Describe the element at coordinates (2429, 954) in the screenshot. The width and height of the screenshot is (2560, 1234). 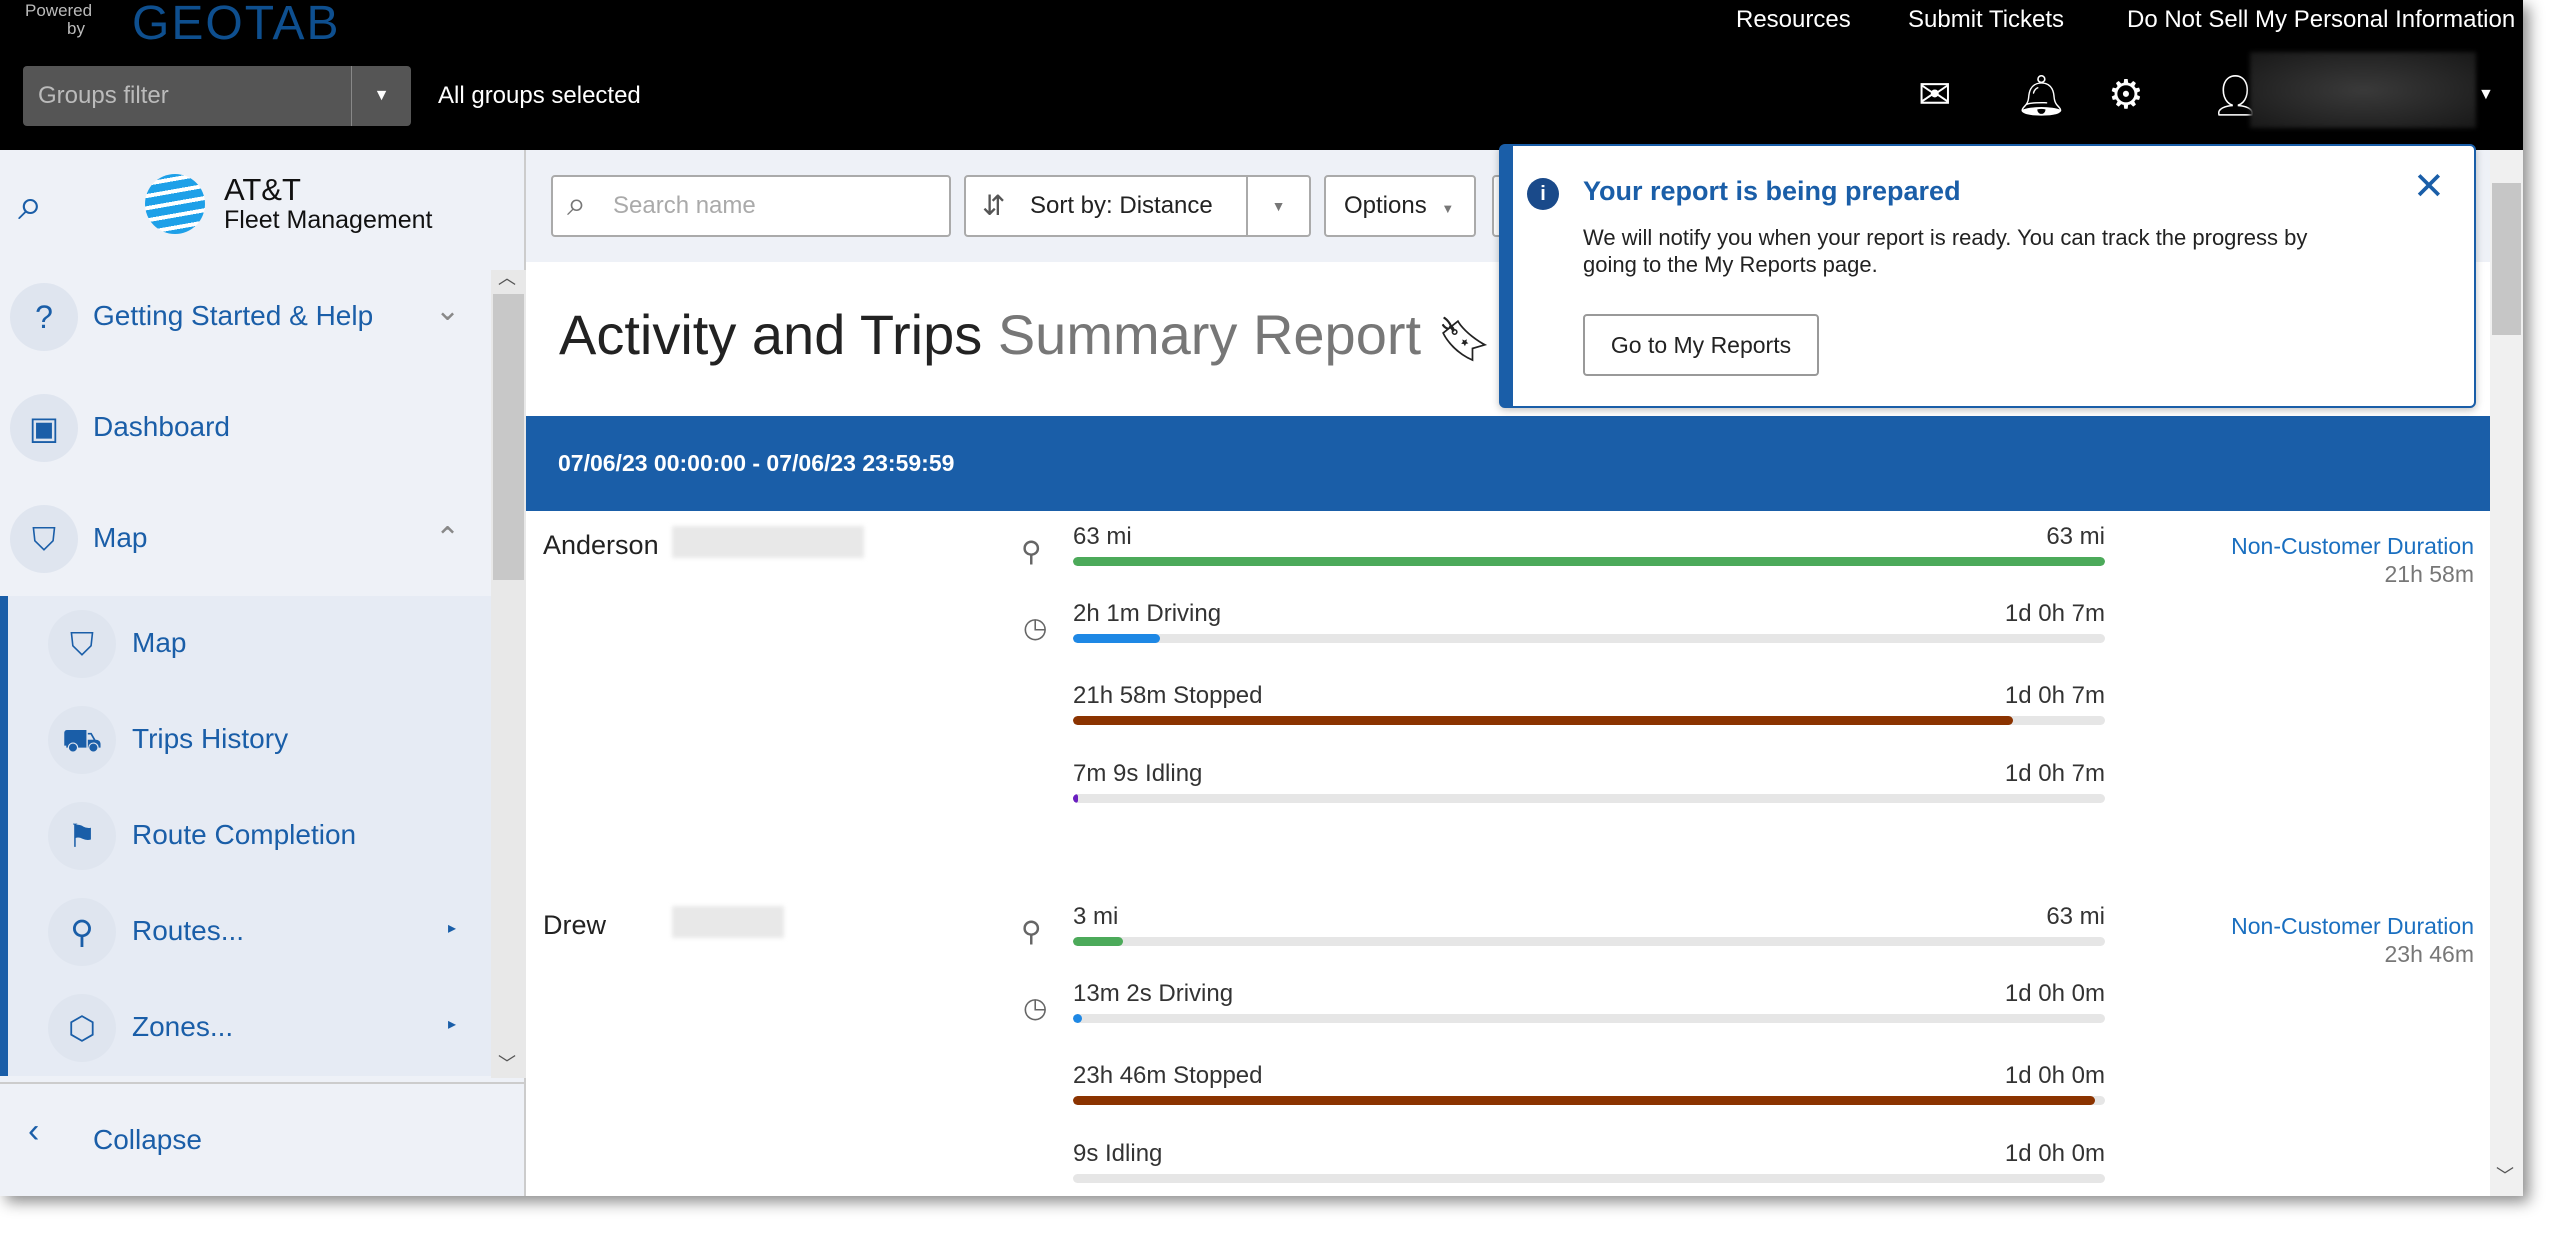
I see `non-customer-duration-value: 23h 46m` at that location.